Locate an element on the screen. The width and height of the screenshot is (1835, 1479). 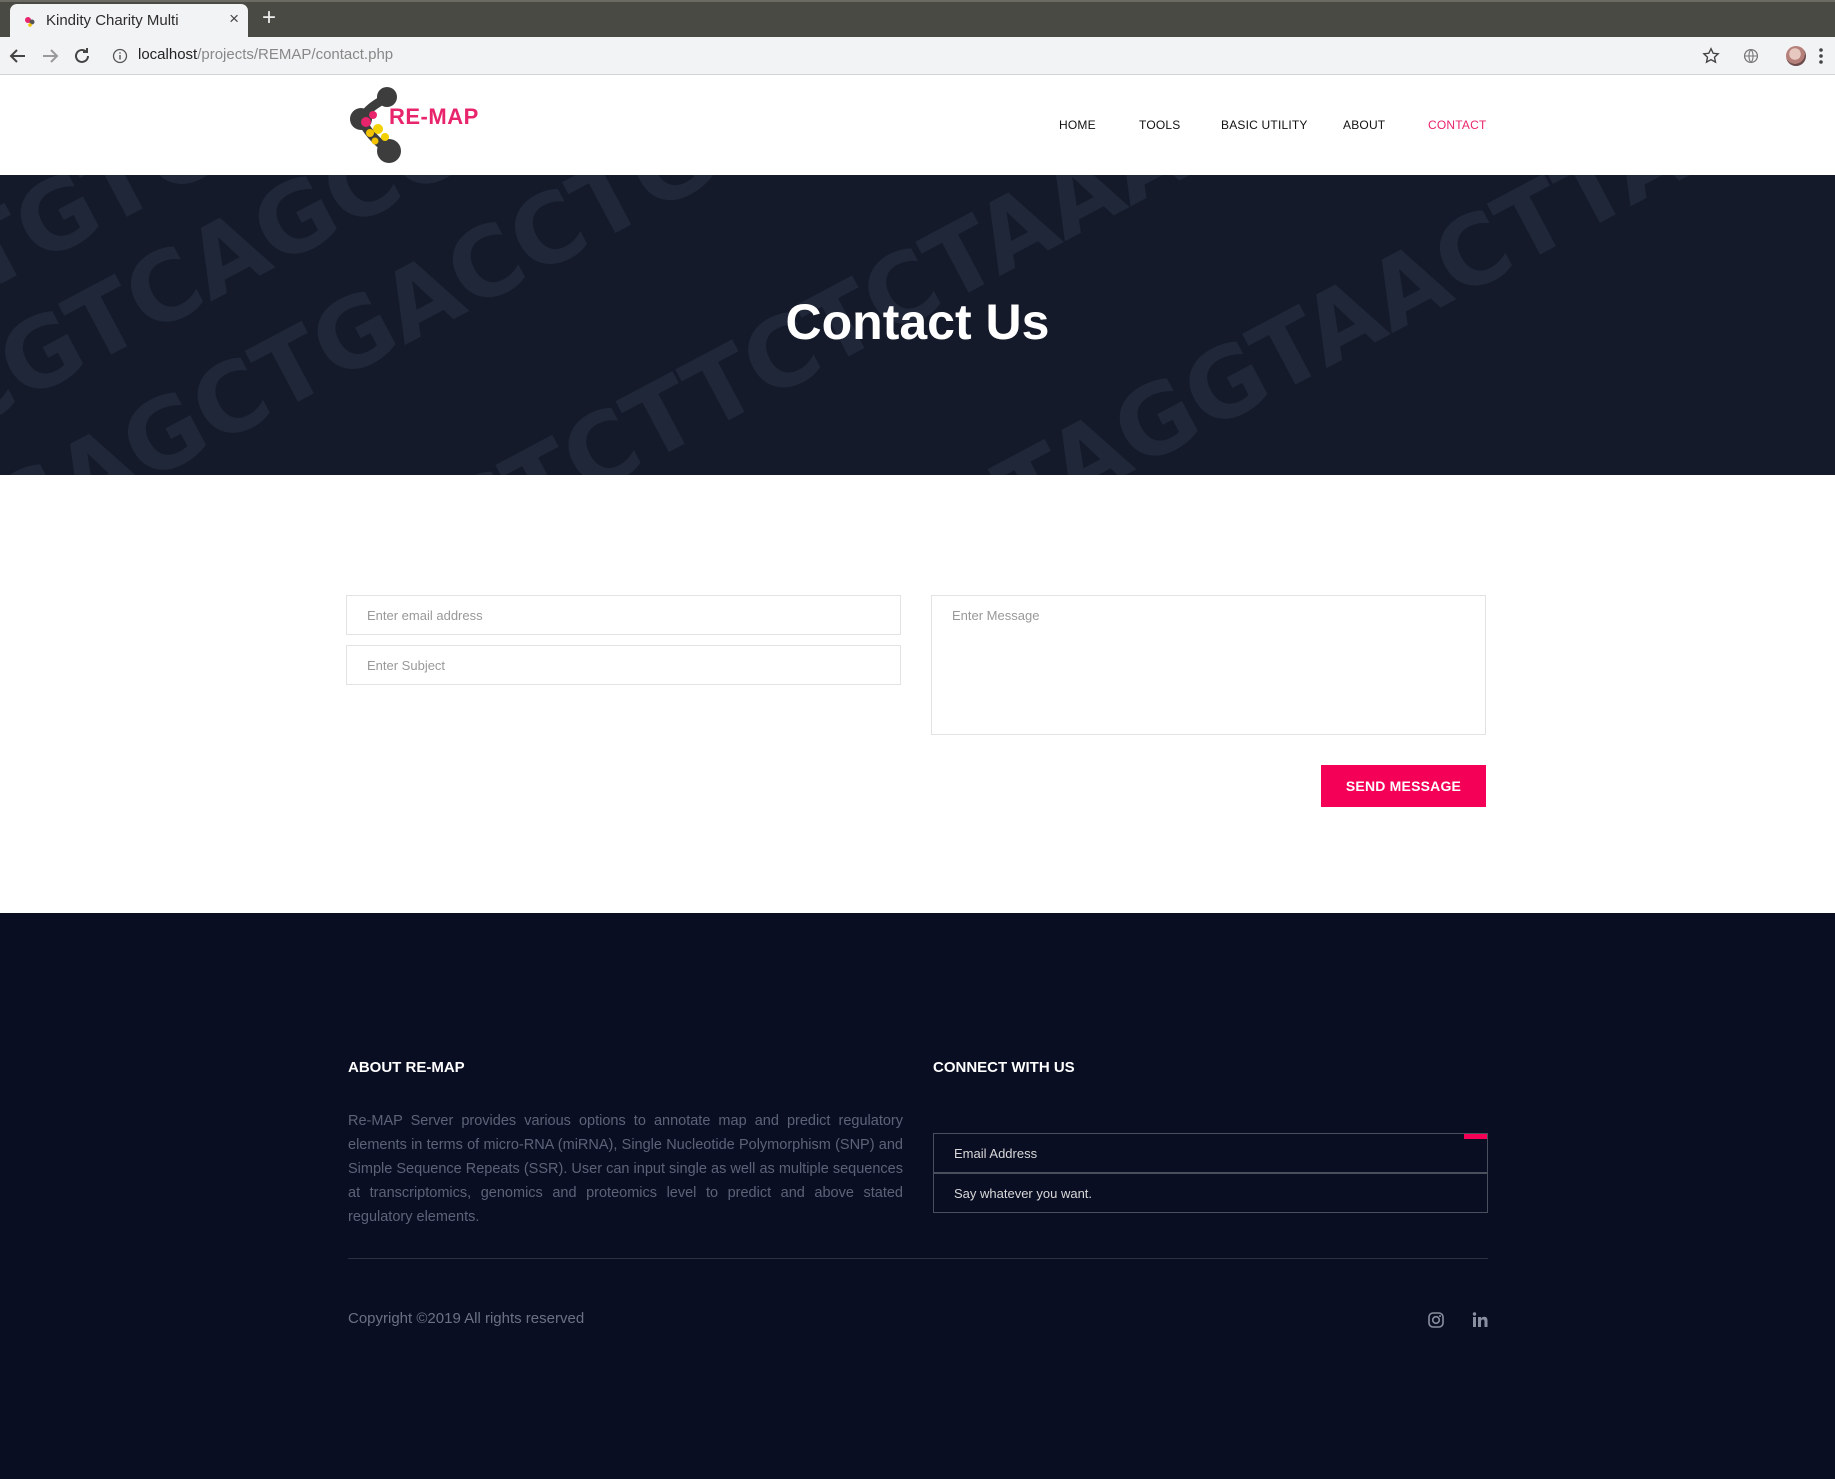
nav-about: ABOUT is located at coordinates (1364, 125).